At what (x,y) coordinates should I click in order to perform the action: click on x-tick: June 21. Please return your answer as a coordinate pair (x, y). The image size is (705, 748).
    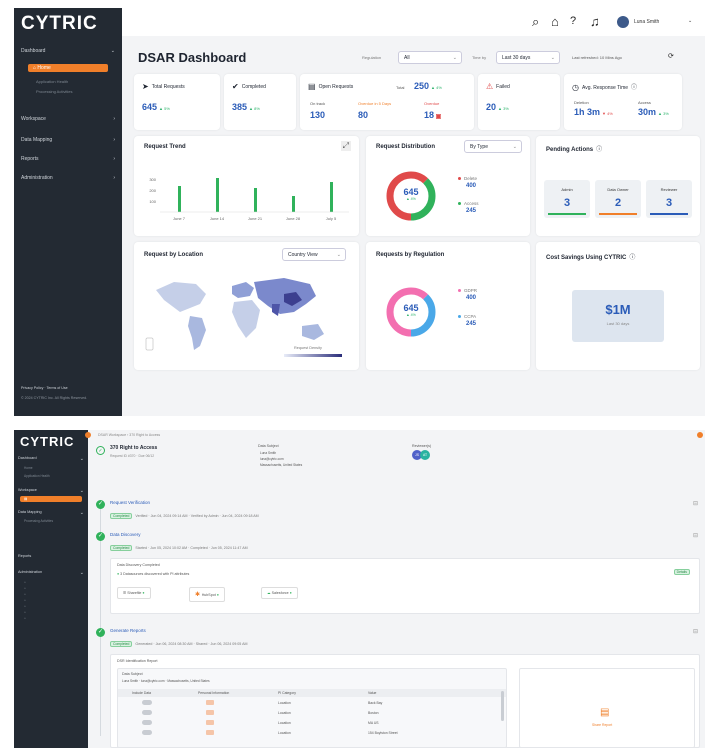
    Looking at the image, I should click on (255, 218).